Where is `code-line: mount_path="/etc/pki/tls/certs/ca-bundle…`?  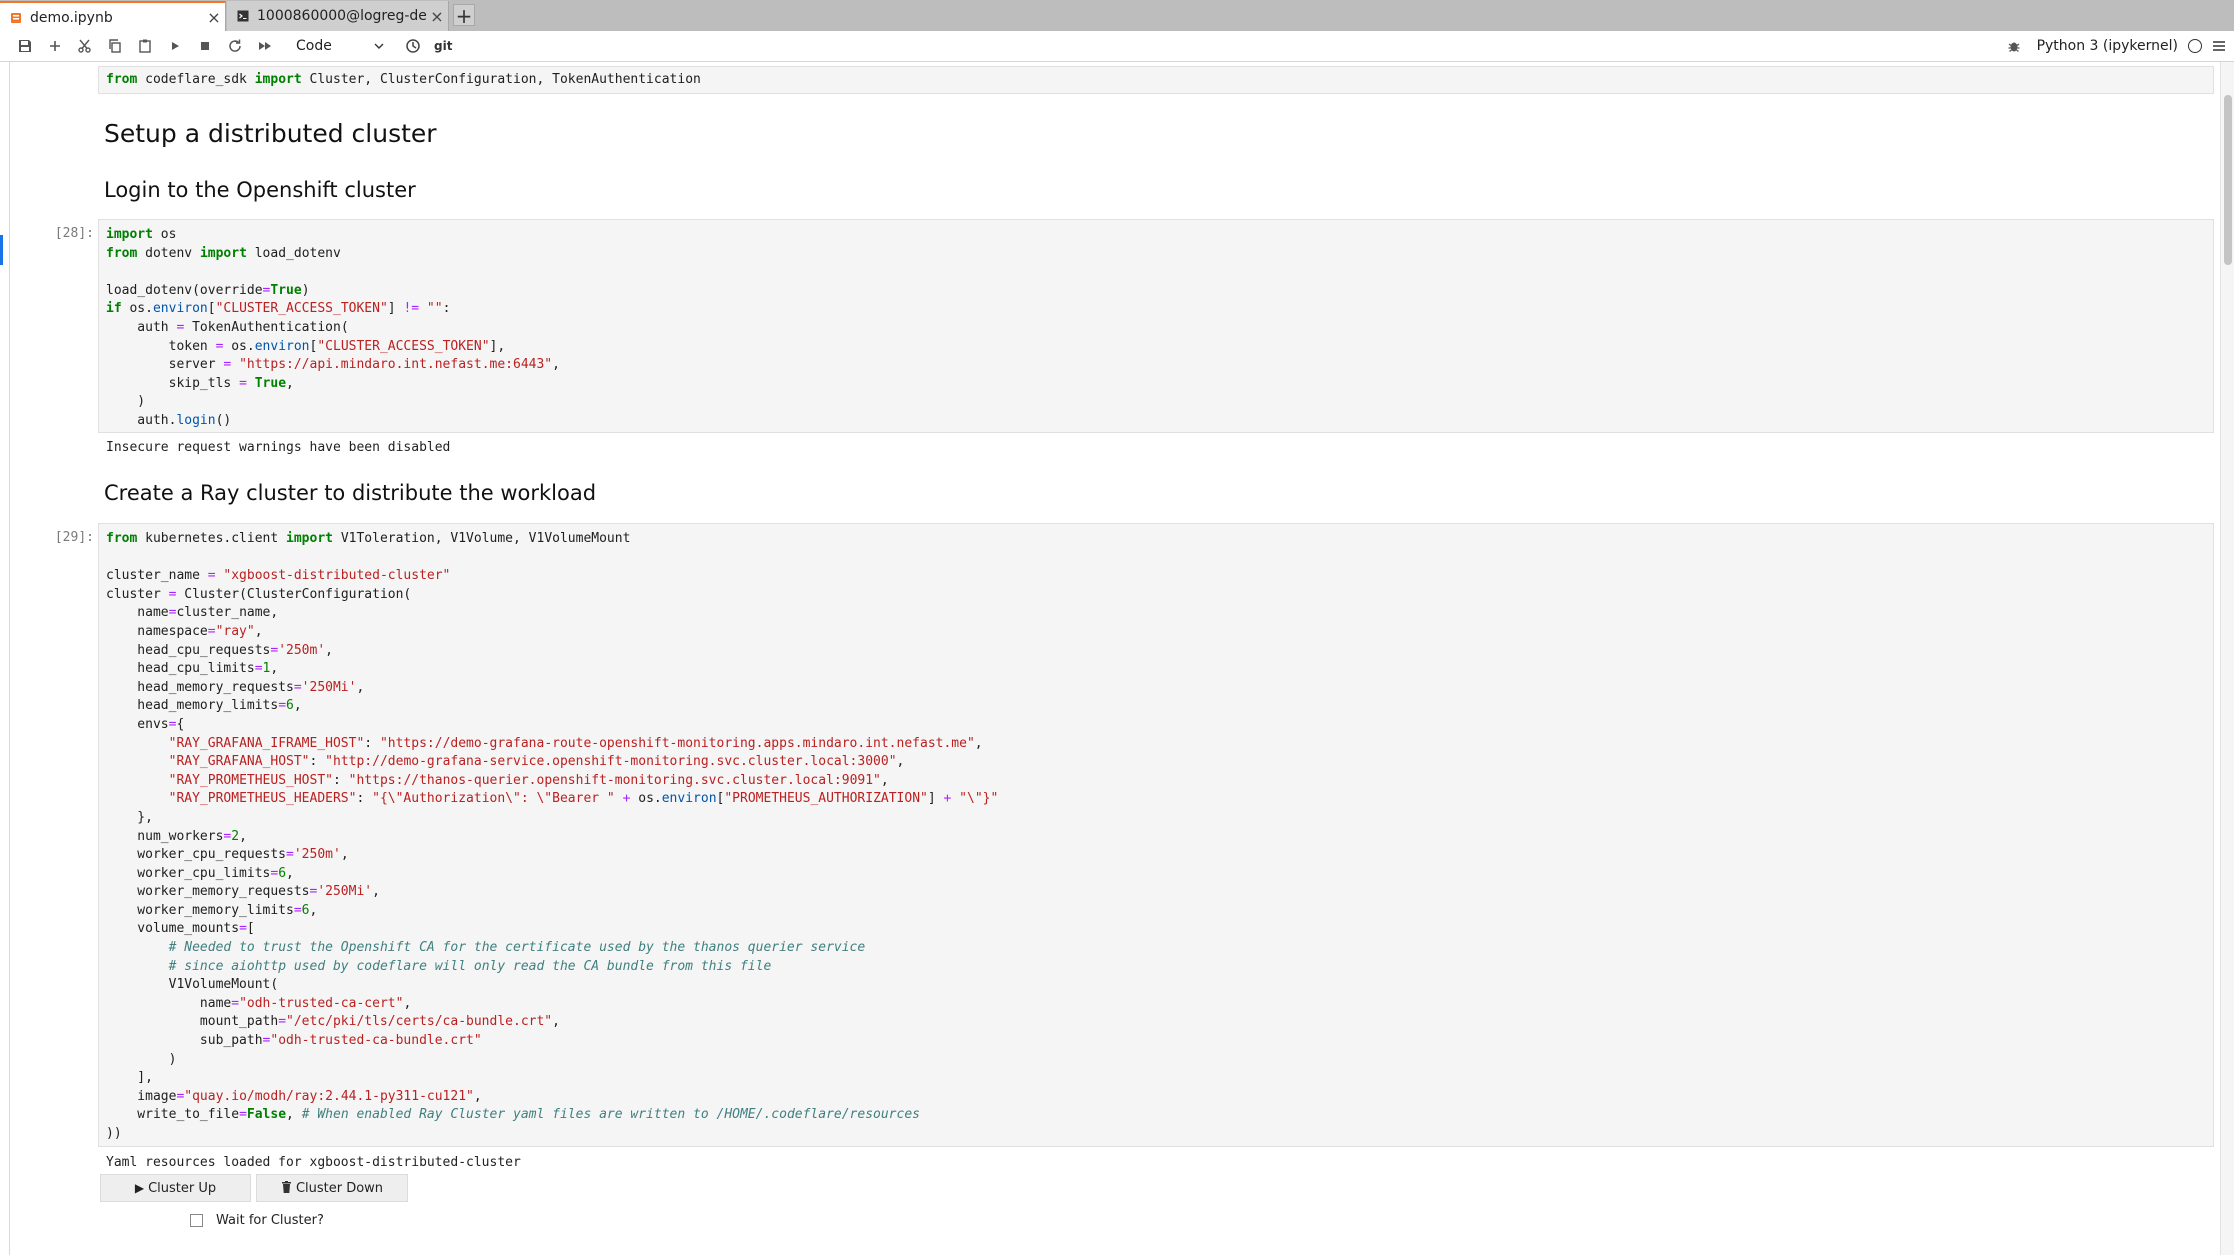 code-line: mount_path="/etc/pki/tls/certs/ca-bundle… is located at coordinates (333, 1022).